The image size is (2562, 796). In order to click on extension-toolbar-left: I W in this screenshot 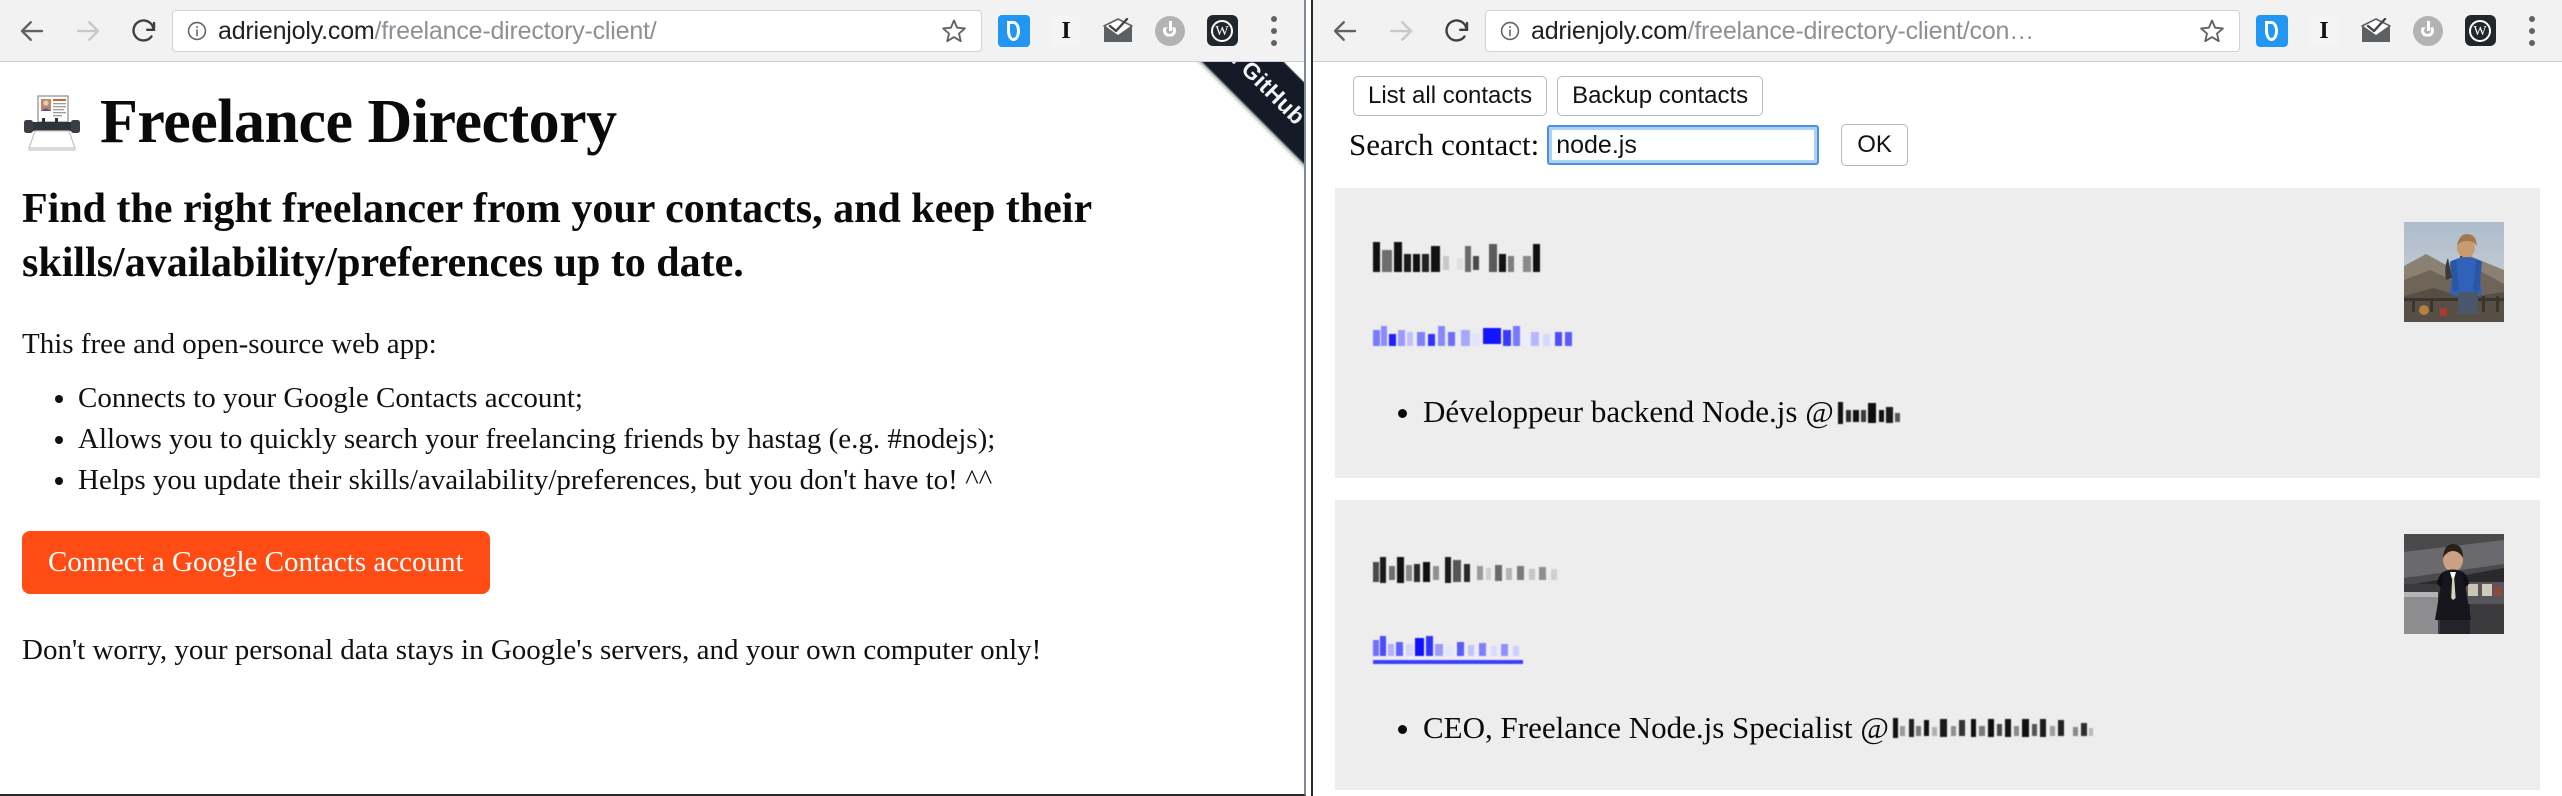, I will do `click(1146, 31)`.